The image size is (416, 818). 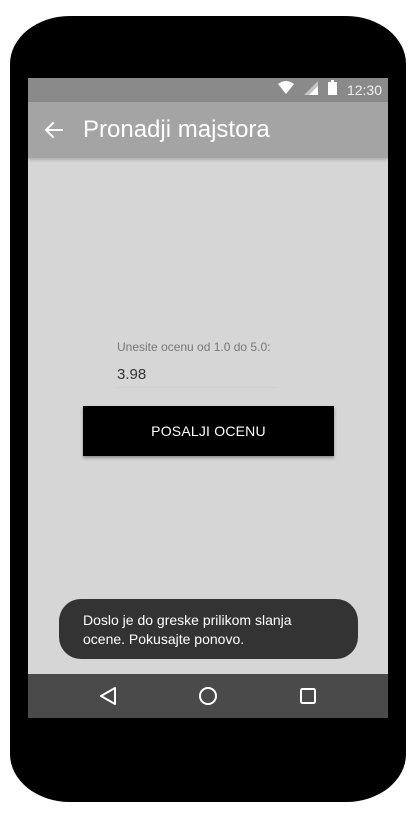 I want to click on back-triangle-icon, so click(x=108, y=696).